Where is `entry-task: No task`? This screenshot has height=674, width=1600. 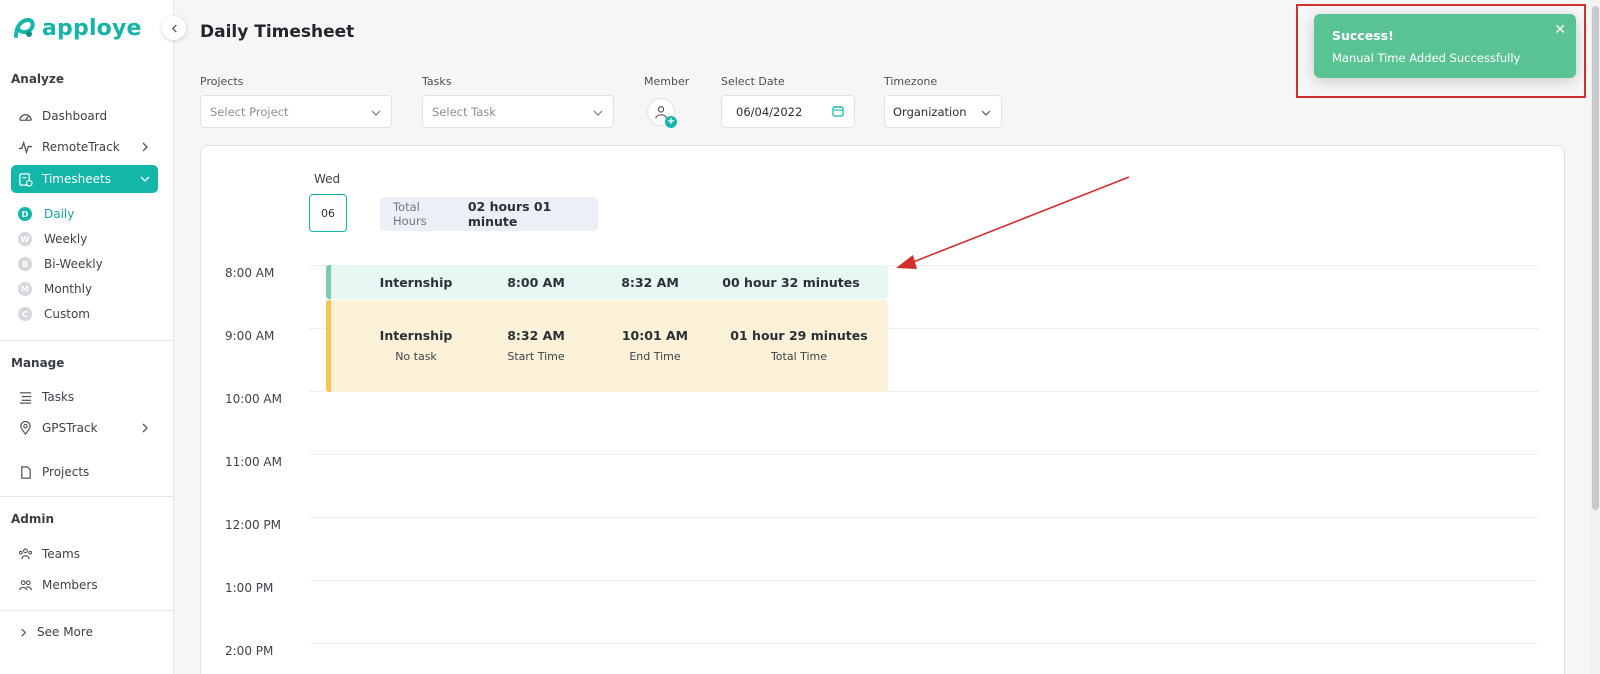 entry-task: No task is located at coordinates (416, 356).